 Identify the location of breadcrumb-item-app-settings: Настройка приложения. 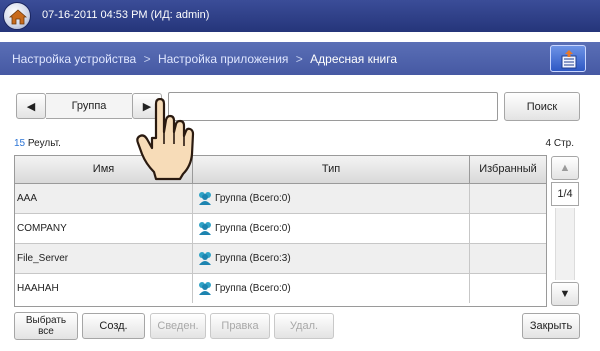
(223, 59).